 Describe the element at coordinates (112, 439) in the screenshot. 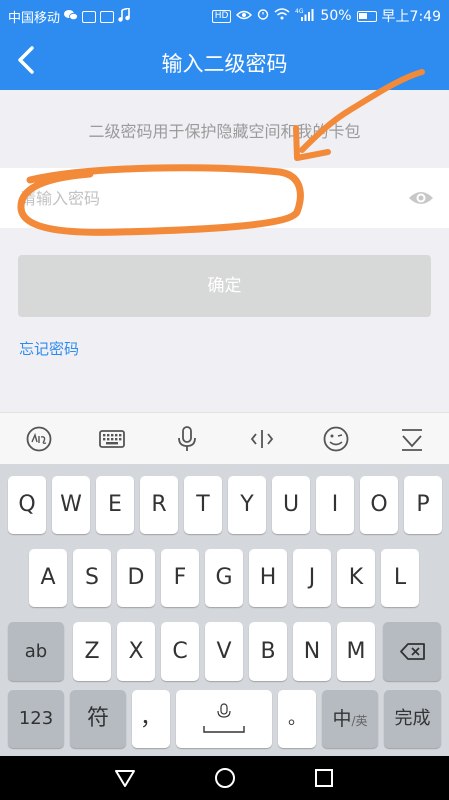

I see `keyboard-icon` at that location.